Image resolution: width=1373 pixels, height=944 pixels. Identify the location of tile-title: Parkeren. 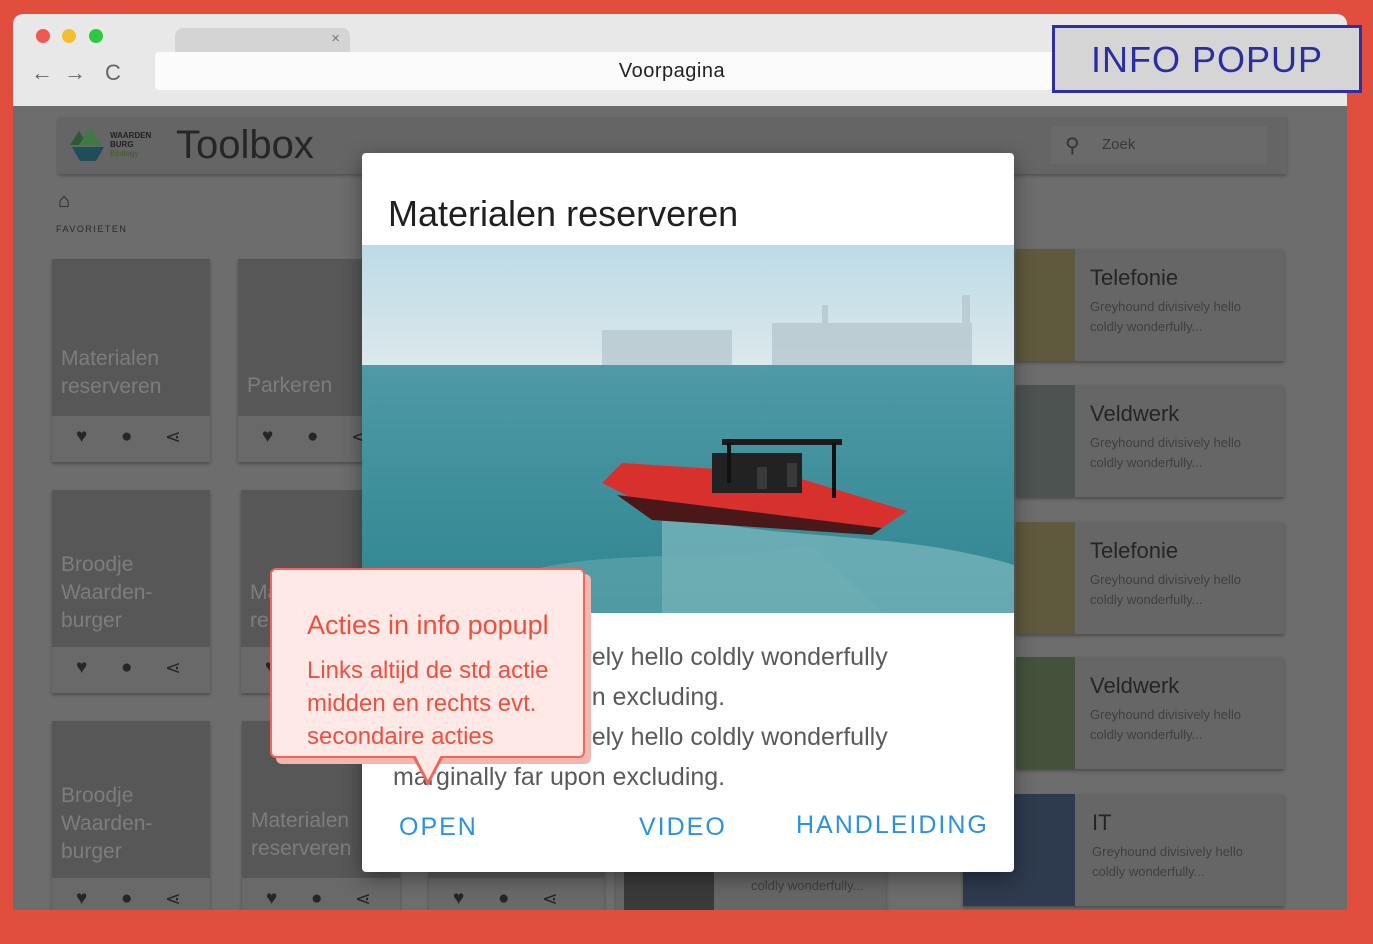
(290, 385).